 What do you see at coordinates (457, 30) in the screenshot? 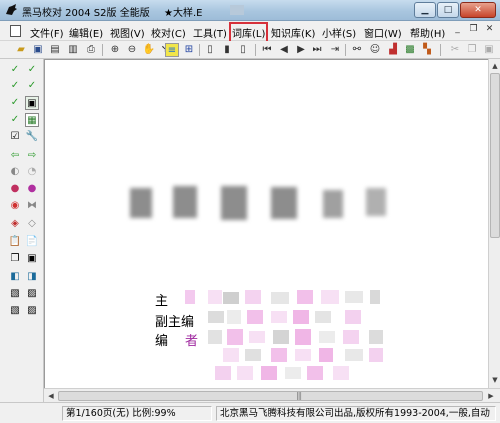
I see `child-minimize-button: _` at bounding box center [457, 30].